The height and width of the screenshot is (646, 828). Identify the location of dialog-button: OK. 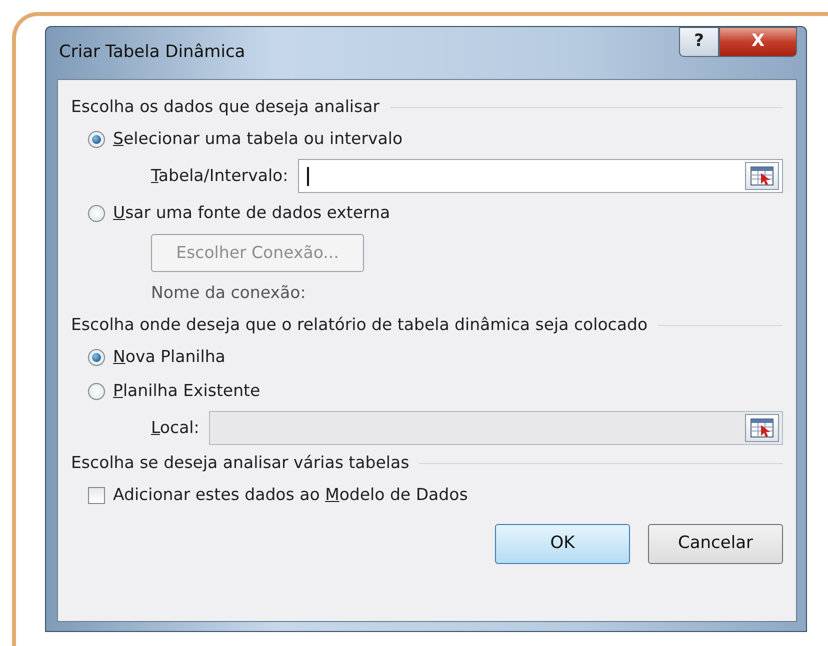
(562, 544).